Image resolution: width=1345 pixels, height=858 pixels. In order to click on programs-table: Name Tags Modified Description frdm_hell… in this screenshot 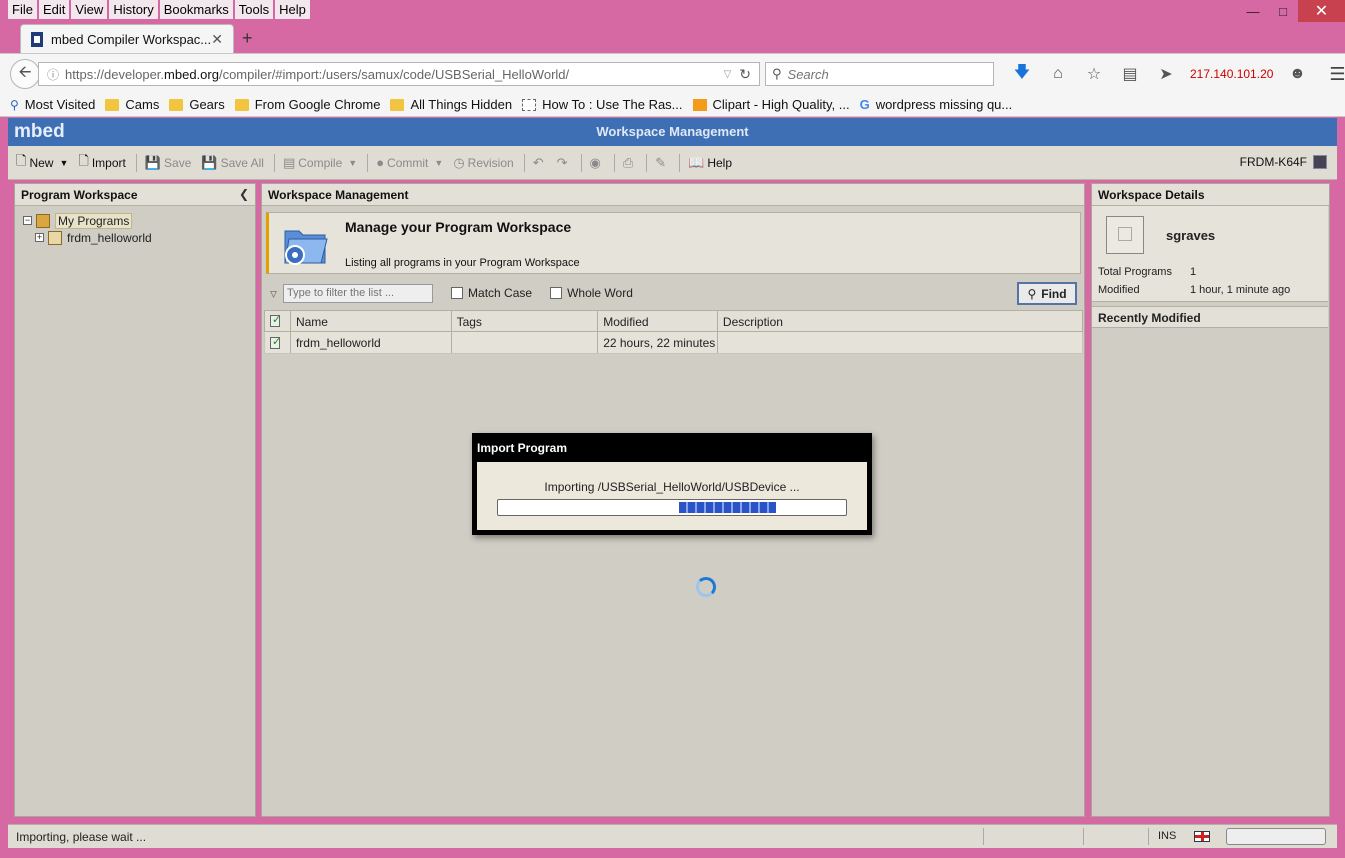, I will do `click(673, 332)`.